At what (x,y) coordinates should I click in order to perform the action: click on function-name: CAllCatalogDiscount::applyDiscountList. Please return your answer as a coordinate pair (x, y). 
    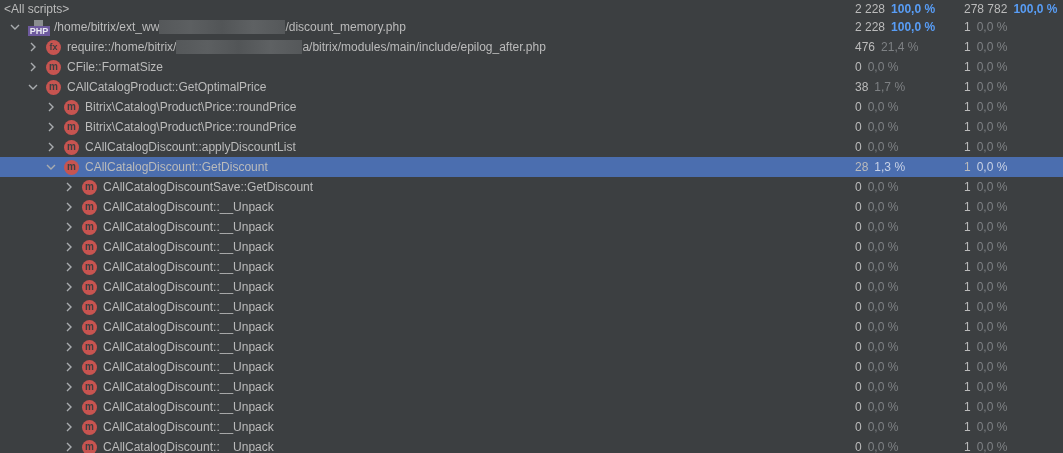
    Looking at the image, I should click on (190, 147).